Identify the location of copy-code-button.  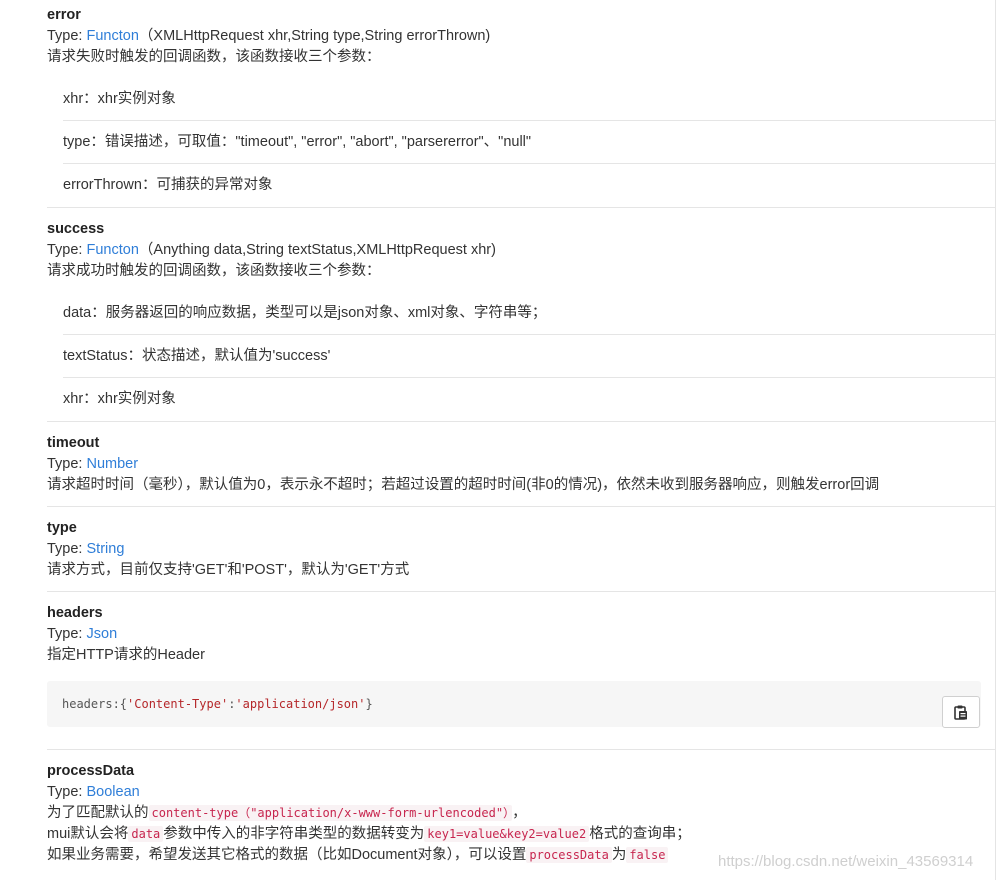
(961, 712).